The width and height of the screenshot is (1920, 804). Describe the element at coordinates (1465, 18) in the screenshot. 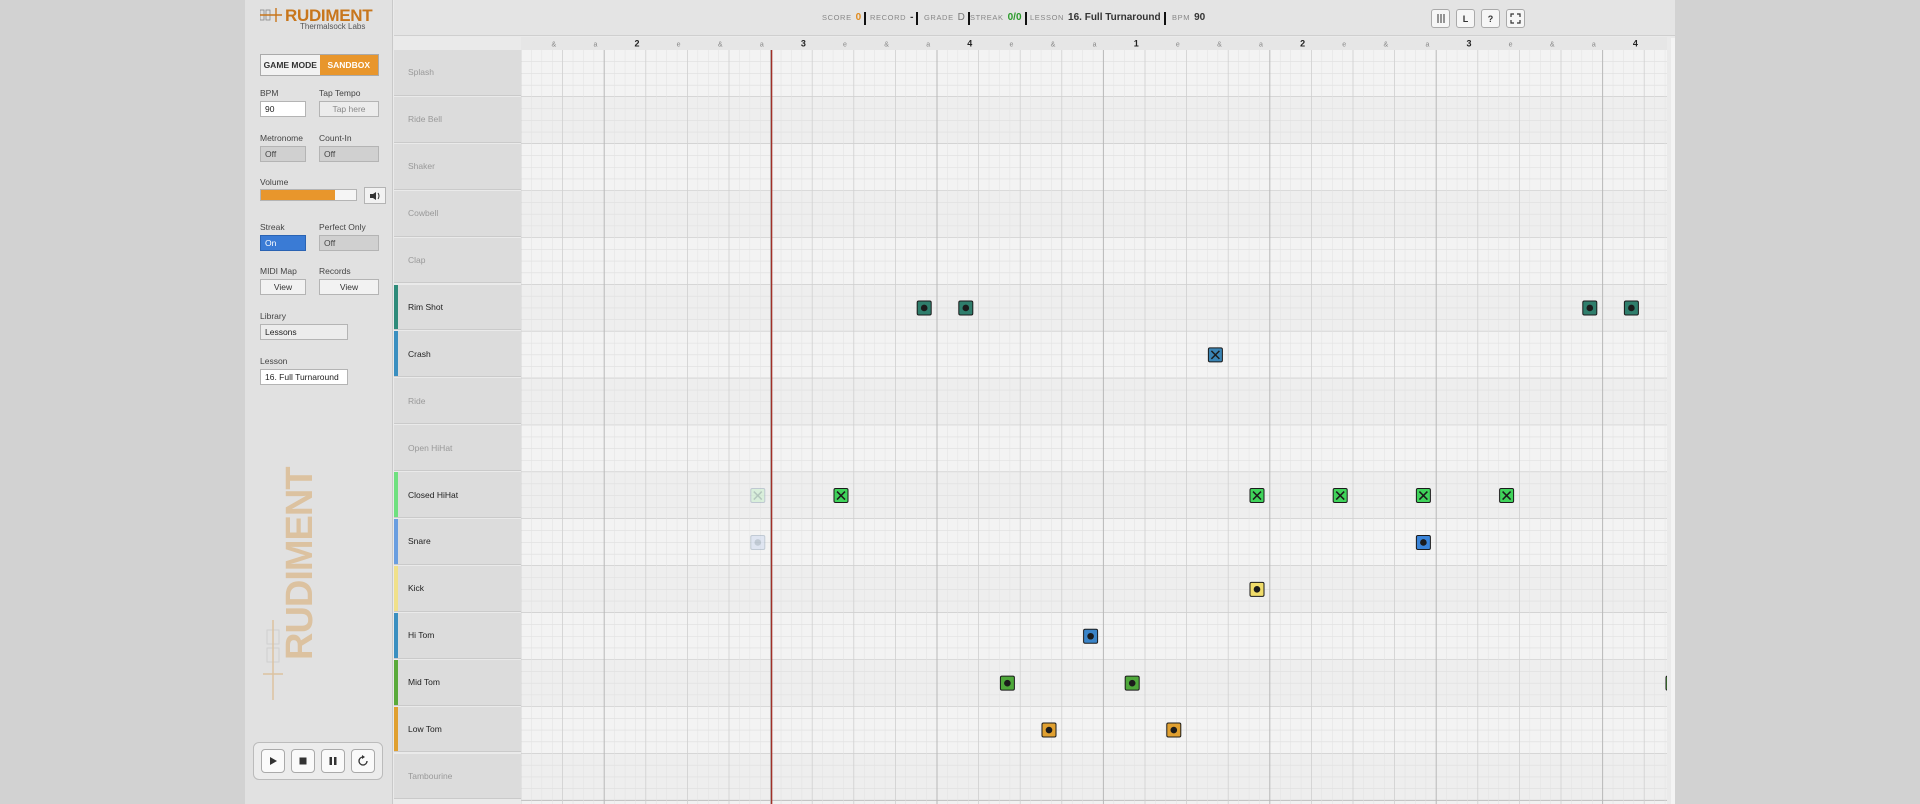

I see `layout-l-button: L` at that location.